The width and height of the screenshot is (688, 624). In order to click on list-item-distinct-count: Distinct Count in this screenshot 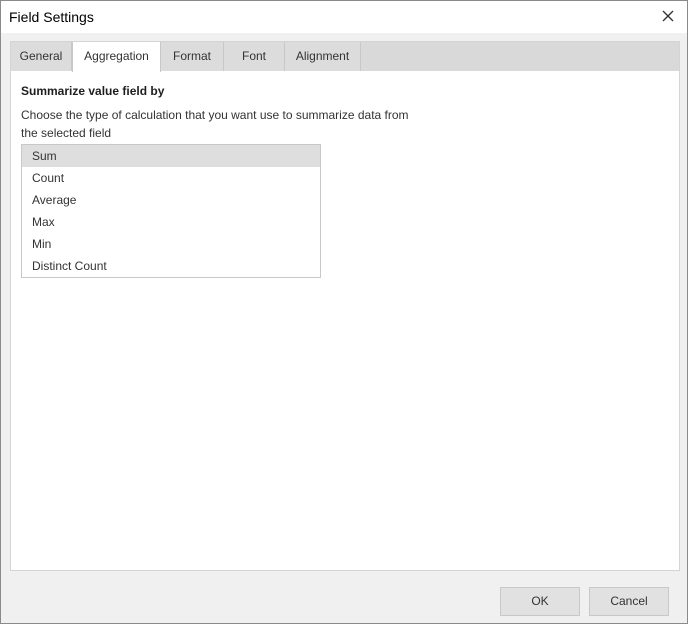, I will do `click(171, 266)`.